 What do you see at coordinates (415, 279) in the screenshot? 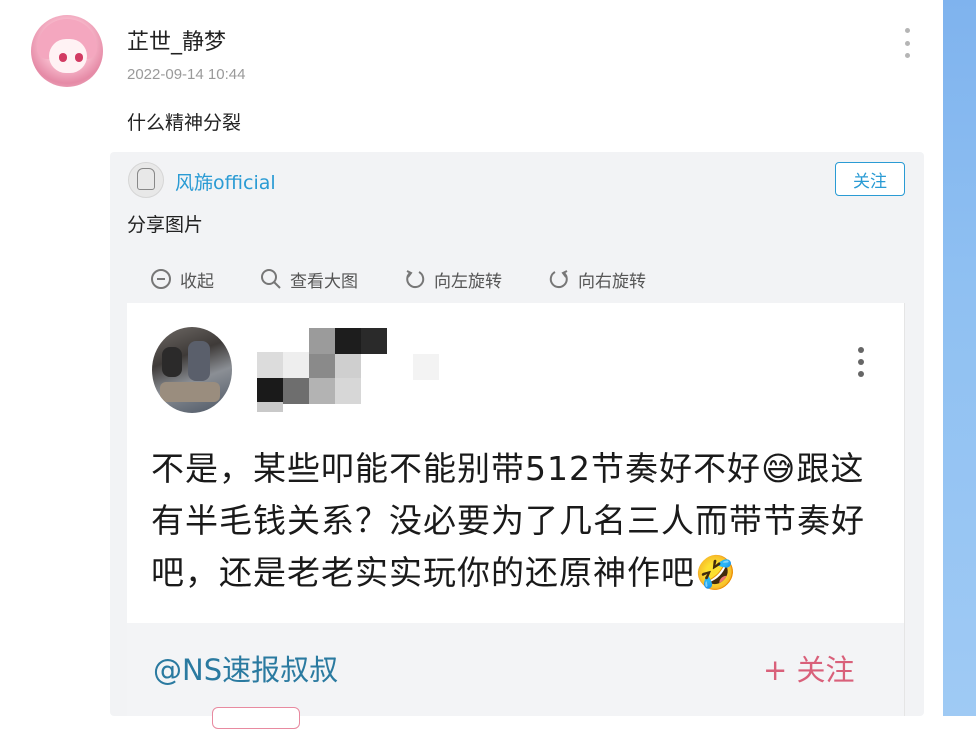
I see `rotate-left-icon` at bounding box center [415, 279].